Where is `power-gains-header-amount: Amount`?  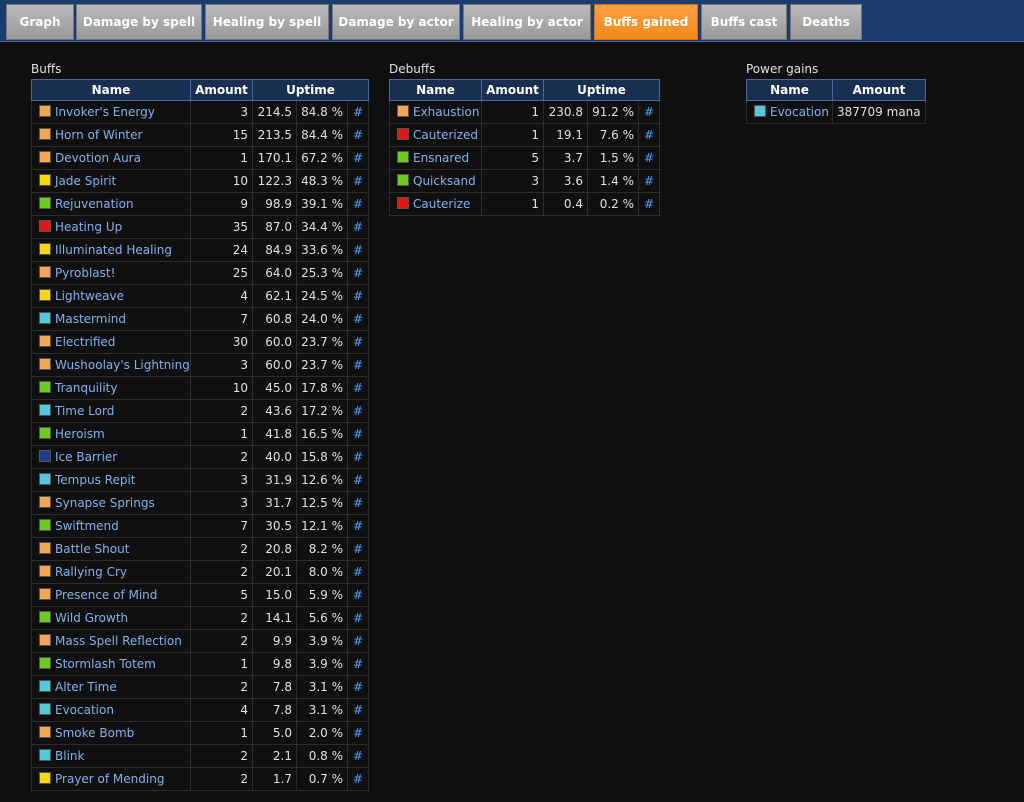
power-gains-header-amount: Amount is located at coordinates (879, 90).